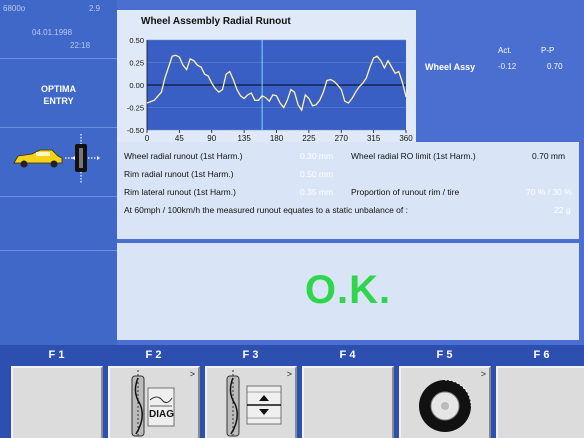 This screenshot has width=584, height=438. I want to click on x-tick-label: 135, so click(244, 138).